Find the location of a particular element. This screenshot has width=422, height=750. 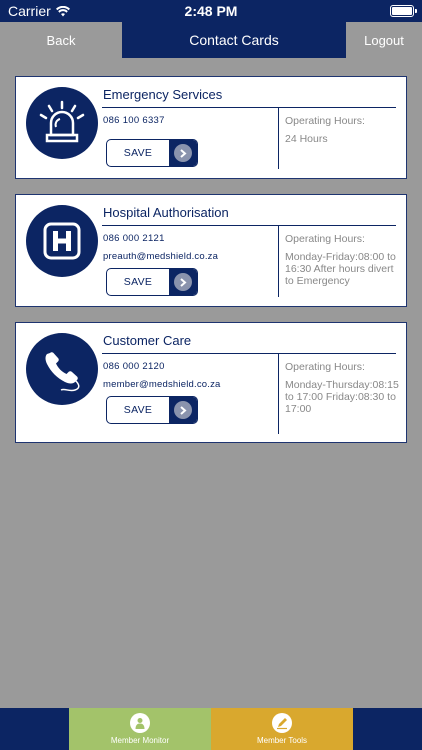

tab-label: Member Tools is located at coordinates (282, 740).